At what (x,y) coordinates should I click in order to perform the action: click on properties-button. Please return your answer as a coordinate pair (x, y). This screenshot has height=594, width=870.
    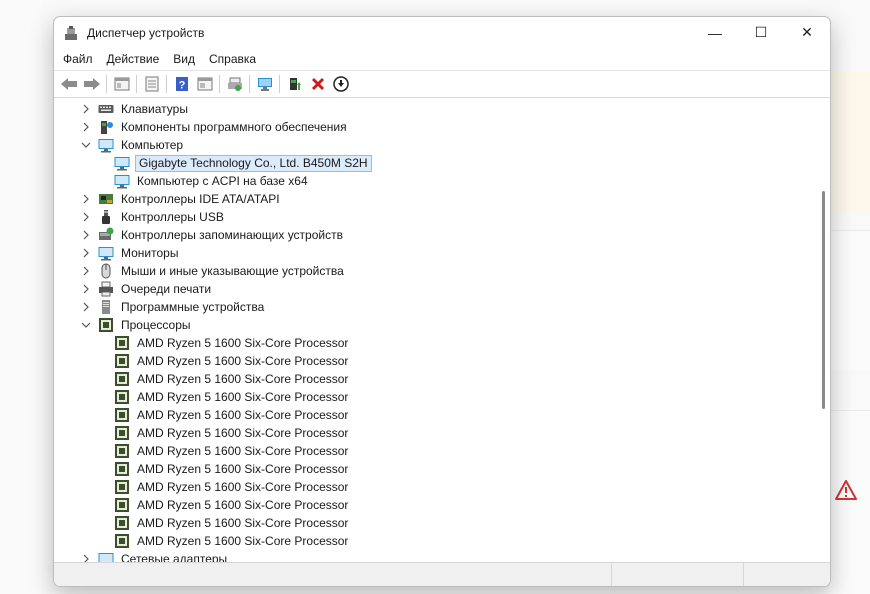
    Looking at the image, I should click on (121, 84).